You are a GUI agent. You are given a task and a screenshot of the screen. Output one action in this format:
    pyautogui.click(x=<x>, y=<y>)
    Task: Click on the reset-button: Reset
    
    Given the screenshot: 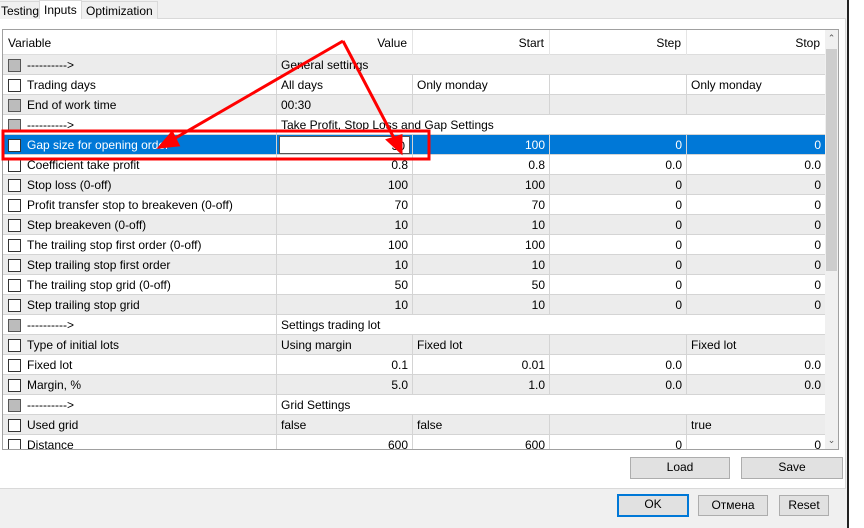 What is the action you would take?
    pyautogui.click(x=804, y=505)
    